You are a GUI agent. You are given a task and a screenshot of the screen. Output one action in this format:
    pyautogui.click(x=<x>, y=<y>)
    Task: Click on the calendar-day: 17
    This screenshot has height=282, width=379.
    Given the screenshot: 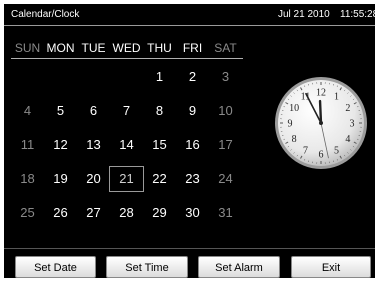 What is the action you would take?
    pyautogui.click(x=225, y=145)
    